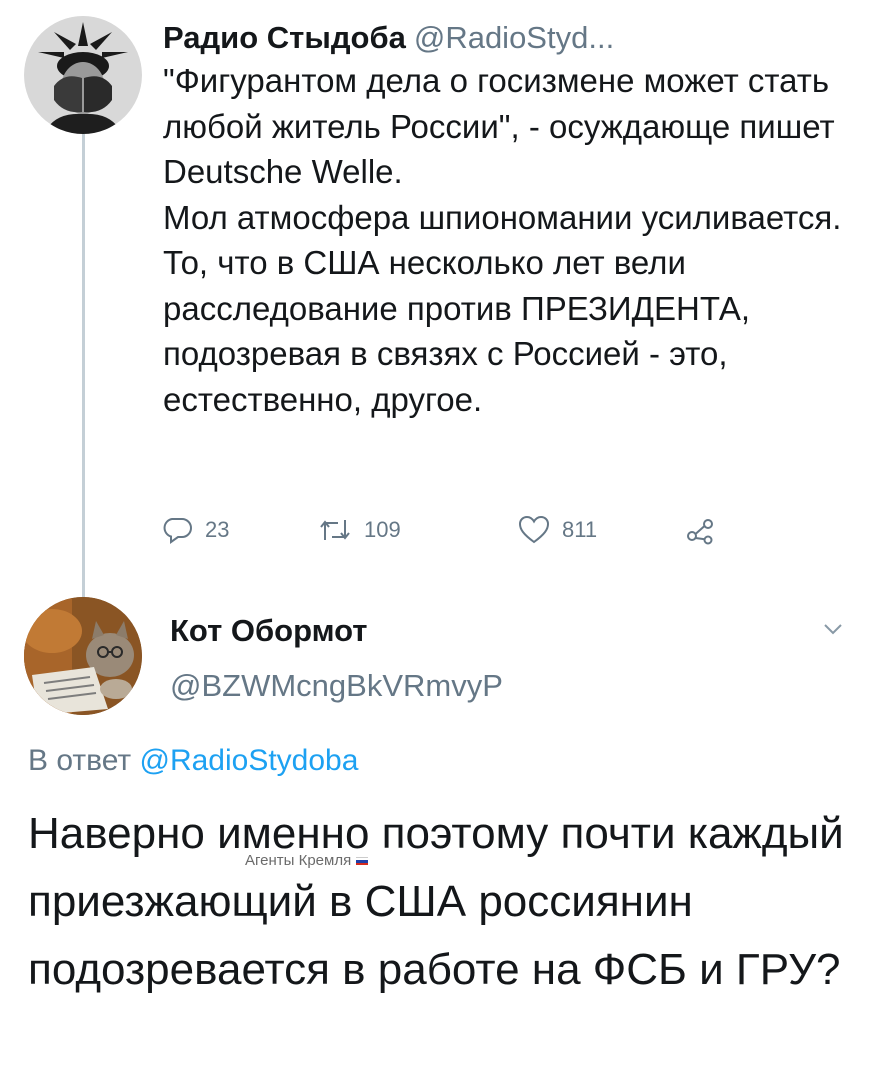 The image size is (872, 1080). I want to click on chevron-down-icon, so click(833, 629).